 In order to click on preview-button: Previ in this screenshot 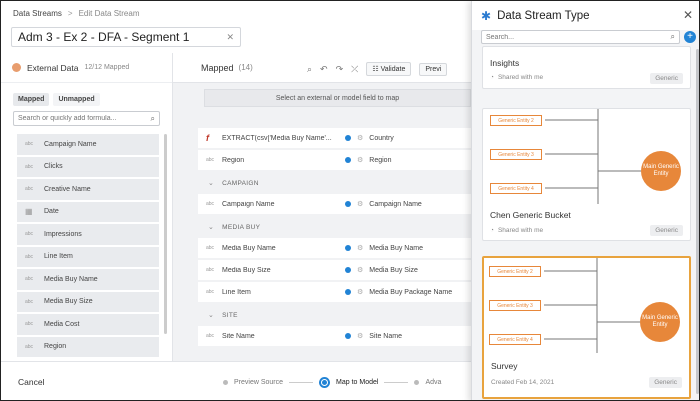, I will do `click(433, 69)`.